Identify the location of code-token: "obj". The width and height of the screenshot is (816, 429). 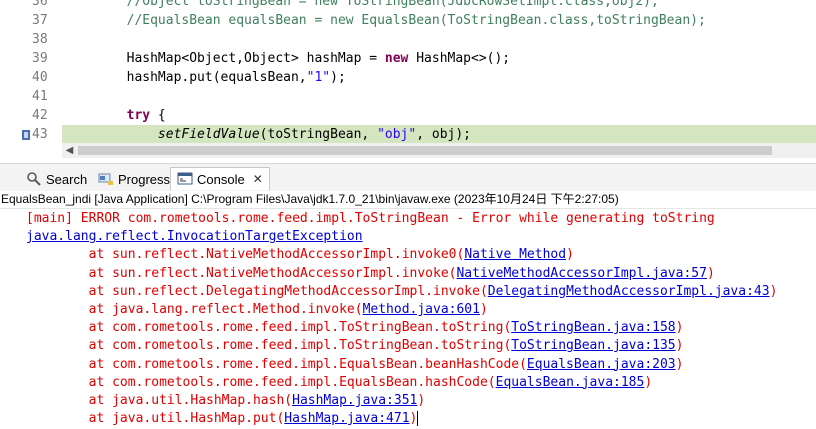
(397, 134).